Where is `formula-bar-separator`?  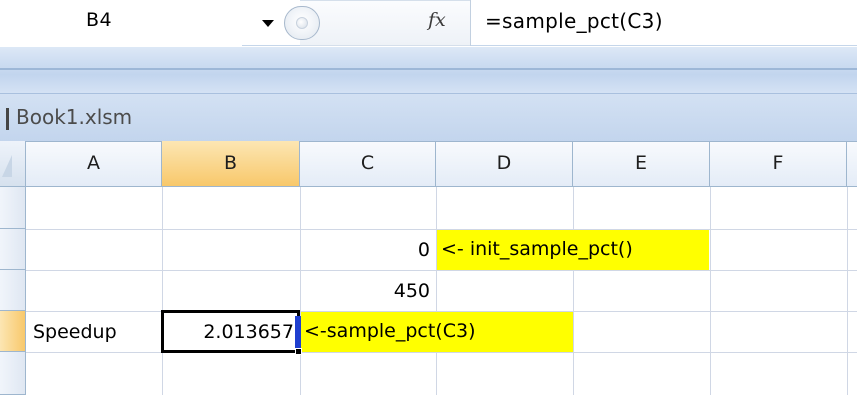
formula-bar-separator is located at coordinates (470, 23).